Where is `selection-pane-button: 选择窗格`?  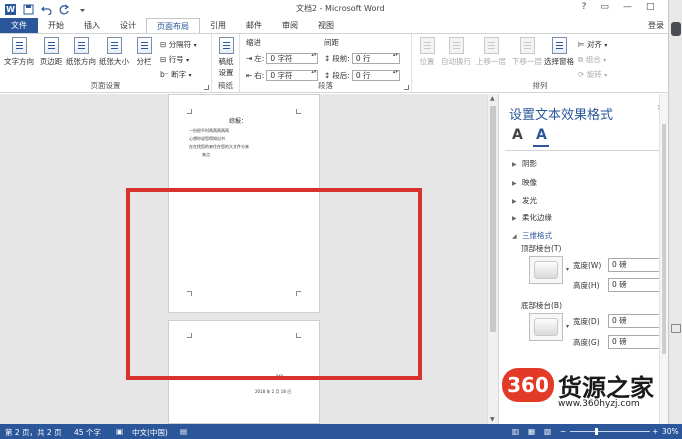
selection-pane-button: 选择窗格 is located at coordinates (559, 52).